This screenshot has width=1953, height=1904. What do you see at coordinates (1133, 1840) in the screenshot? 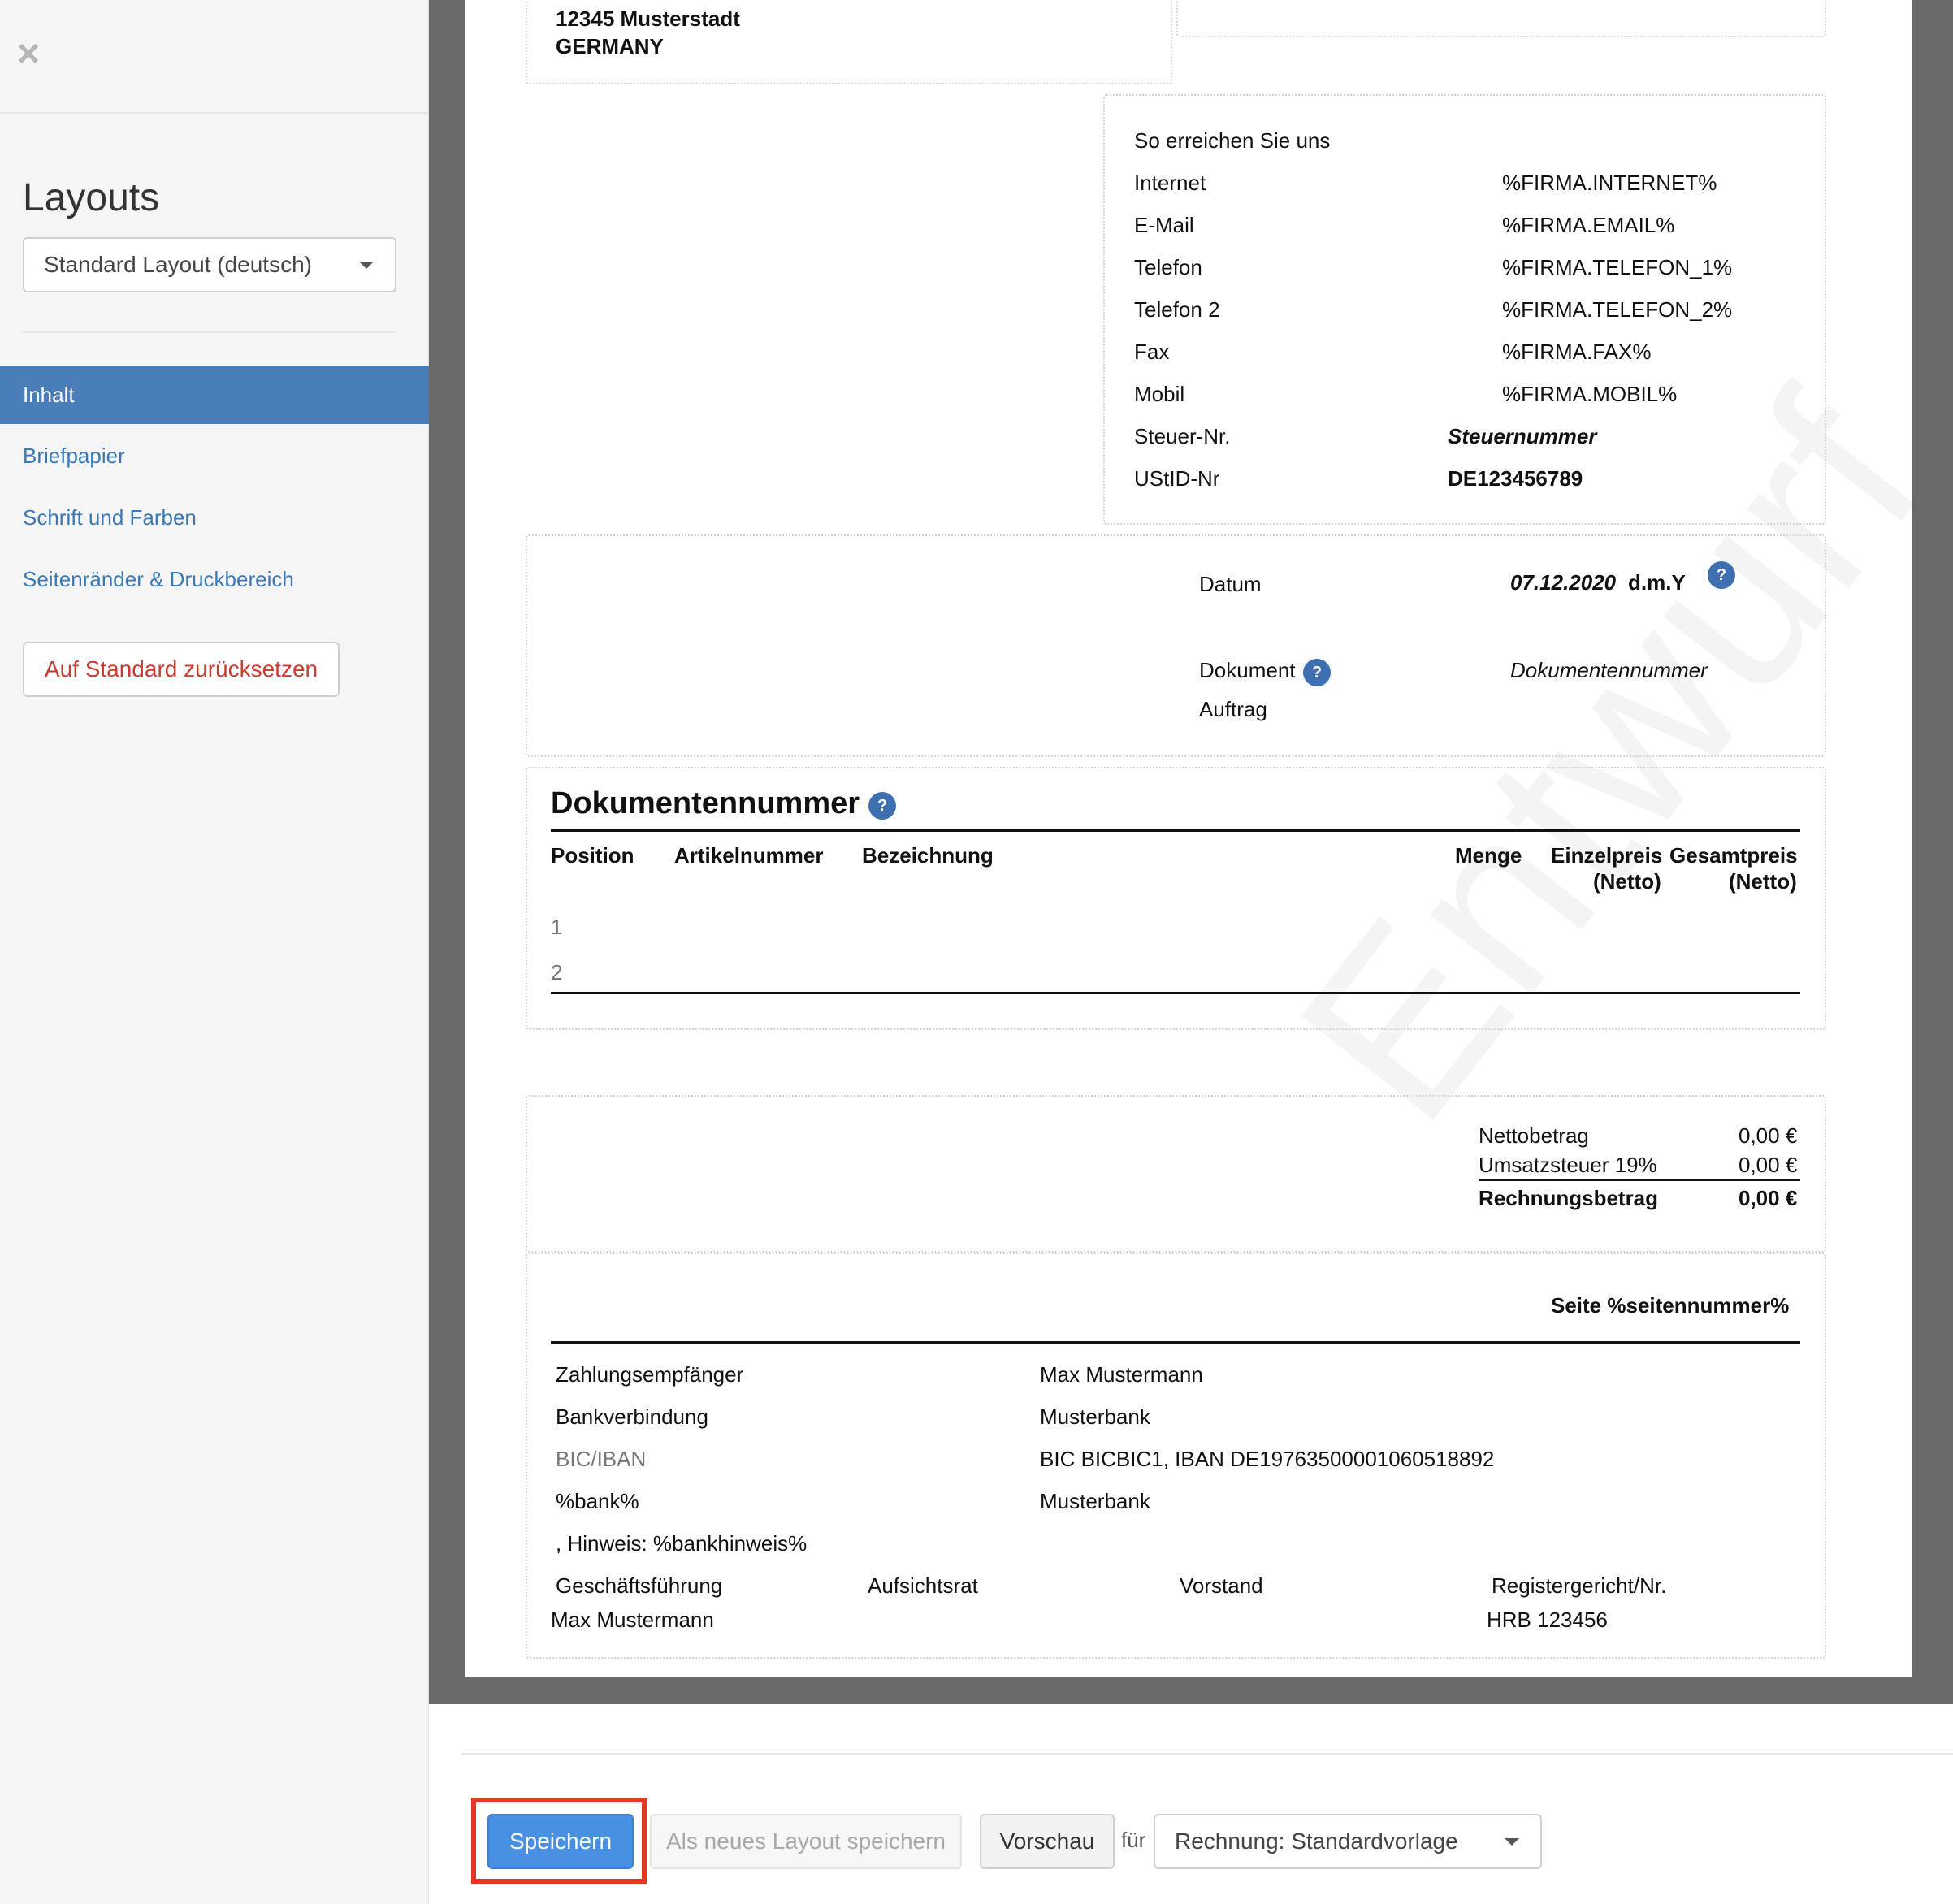
I see `for-label: für` at bounding box center [1133, 1840].